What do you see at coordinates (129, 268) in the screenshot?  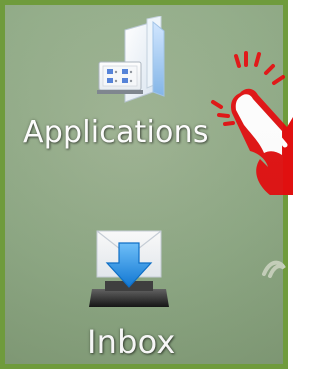 I see `inbox-tray-icon` at bounding box center [129, 268].